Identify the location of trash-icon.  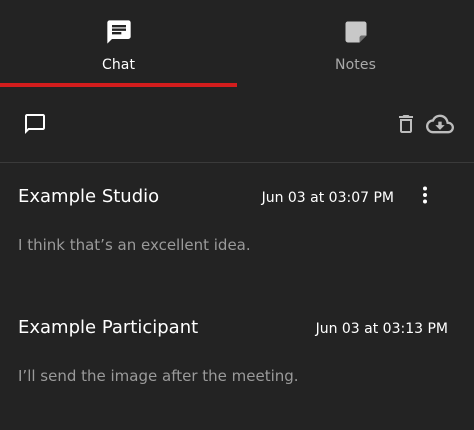
(406, 126).